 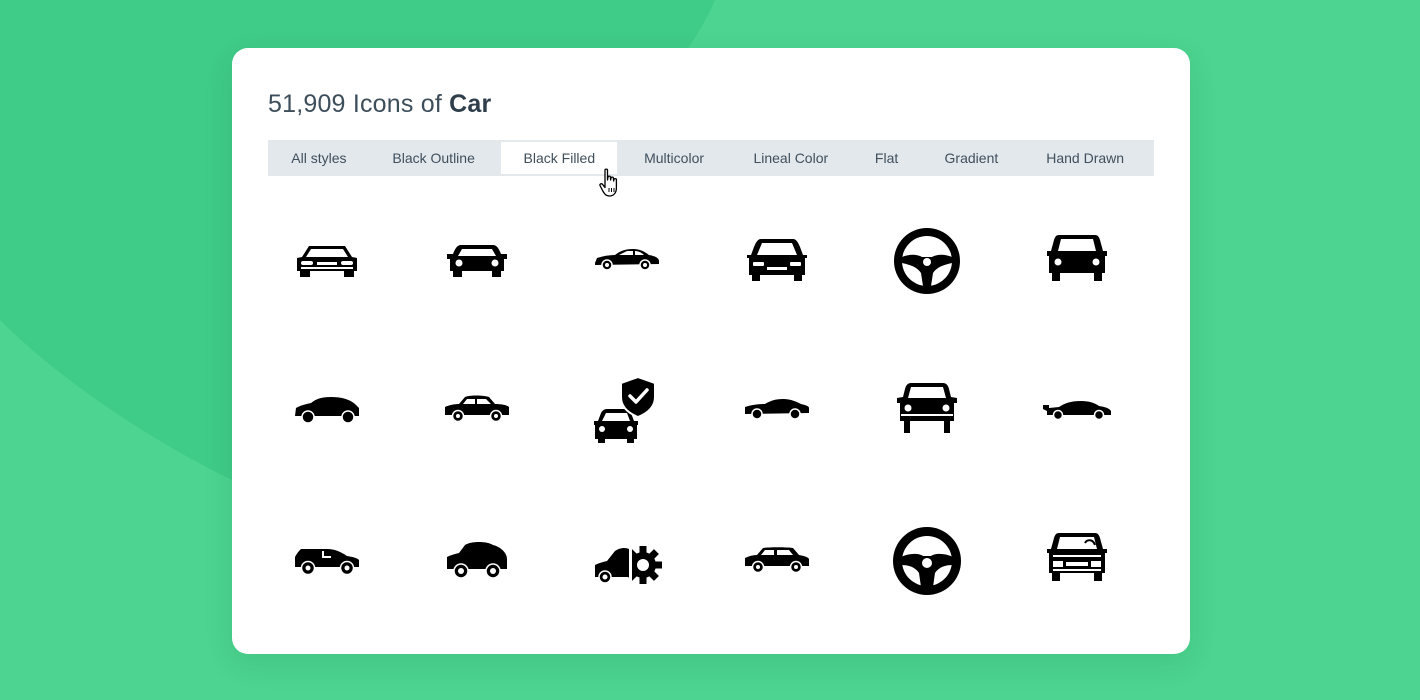 I want to click on sports-sedan-side-icon, so click(x=777, y=409).